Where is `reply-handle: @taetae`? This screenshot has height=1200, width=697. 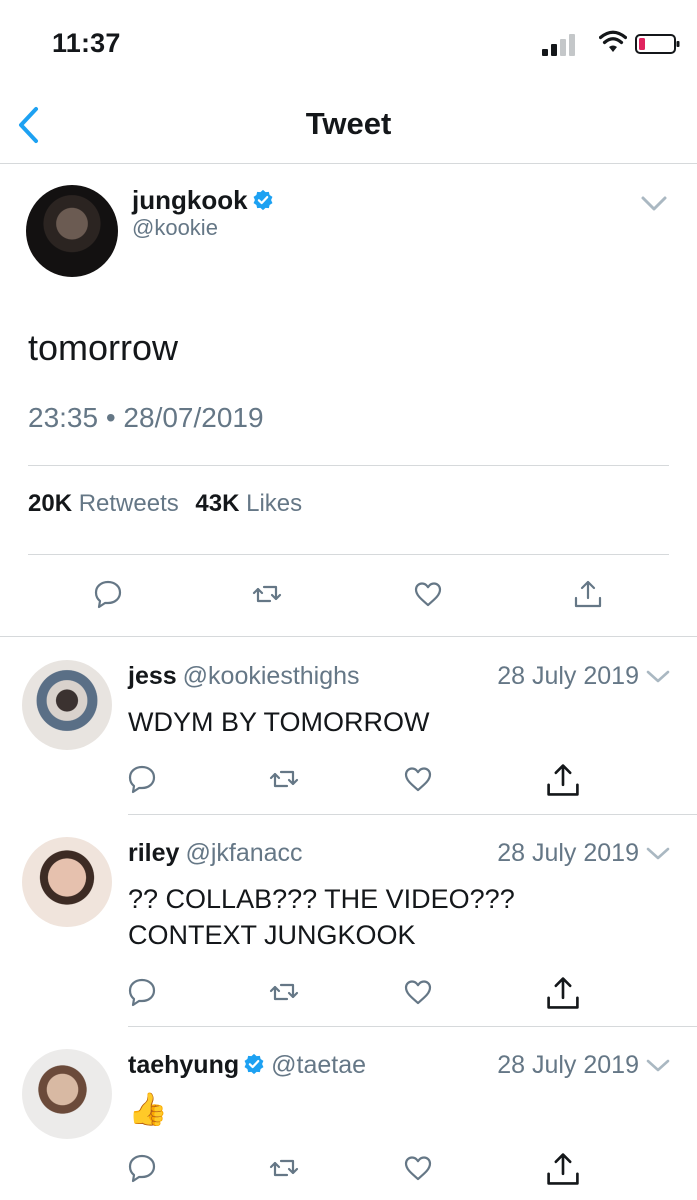 reply-handle: @taetae is located at coordinates (319, 1065).